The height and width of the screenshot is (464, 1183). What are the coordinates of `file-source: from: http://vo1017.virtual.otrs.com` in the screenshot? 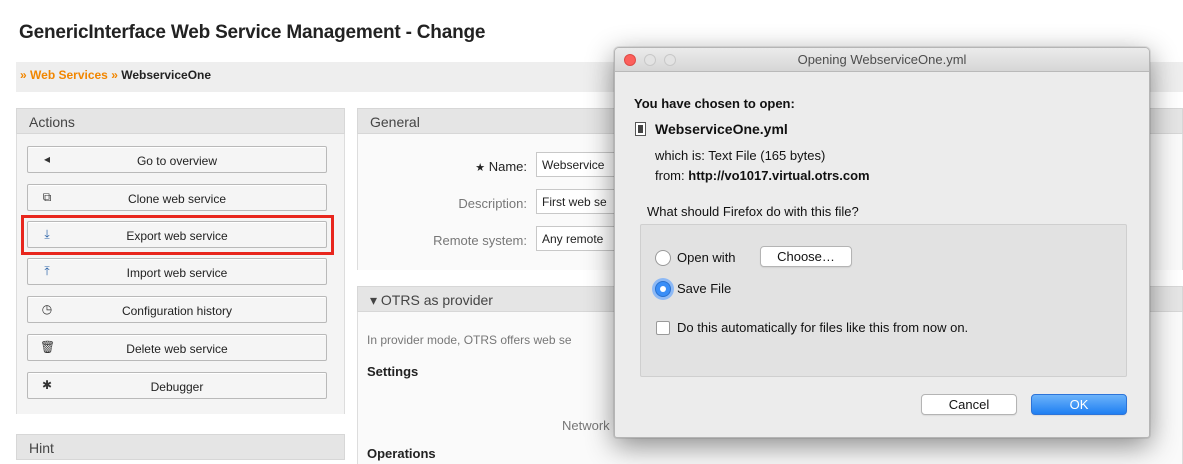 It's located at (762, 175).